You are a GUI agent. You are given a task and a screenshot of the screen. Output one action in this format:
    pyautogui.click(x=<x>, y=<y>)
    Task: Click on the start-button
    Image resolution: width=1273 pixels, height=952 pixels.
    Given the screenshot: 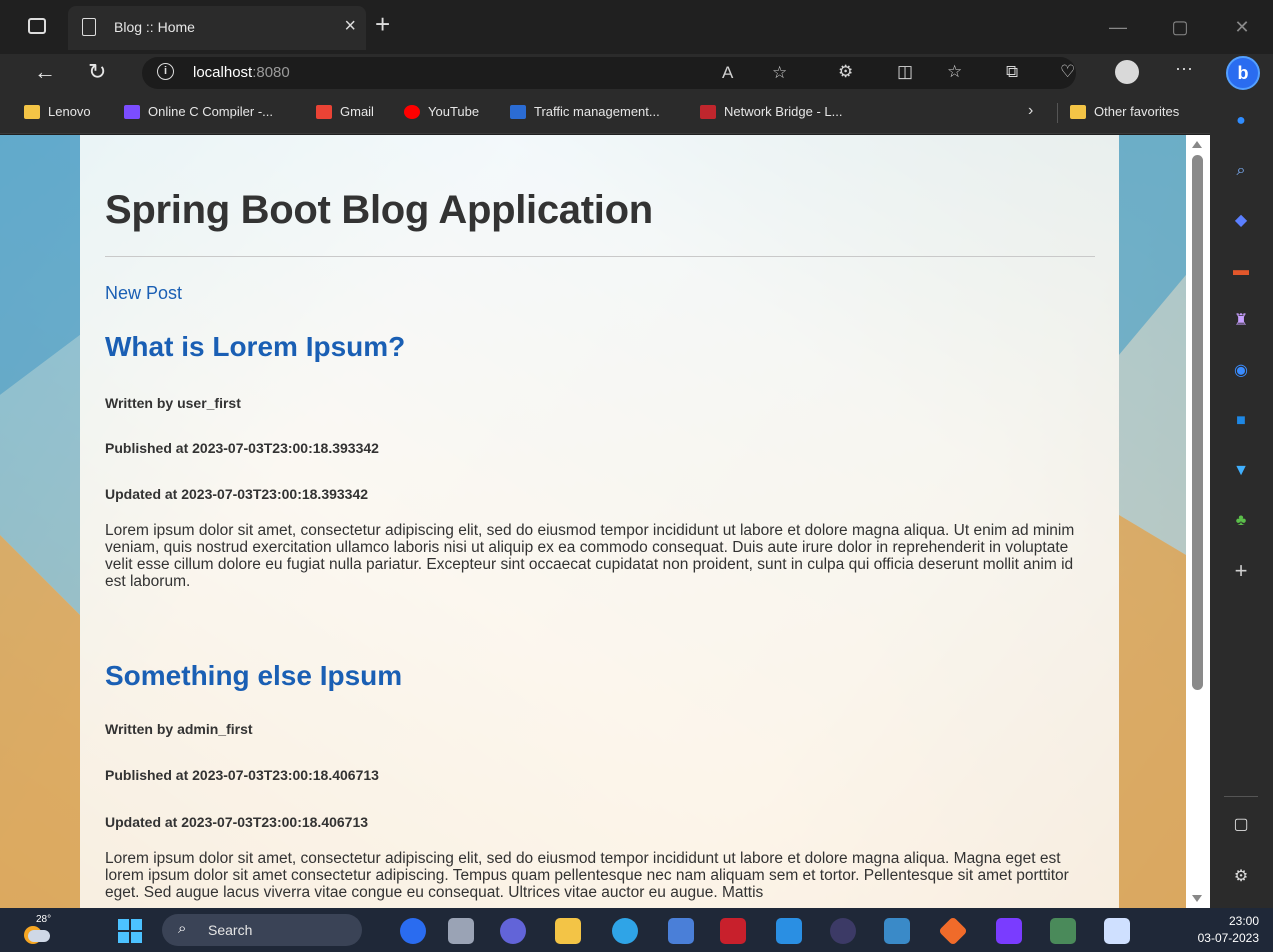 What is the action you would take?
    pyautogui.click(x=130, y=931)
    